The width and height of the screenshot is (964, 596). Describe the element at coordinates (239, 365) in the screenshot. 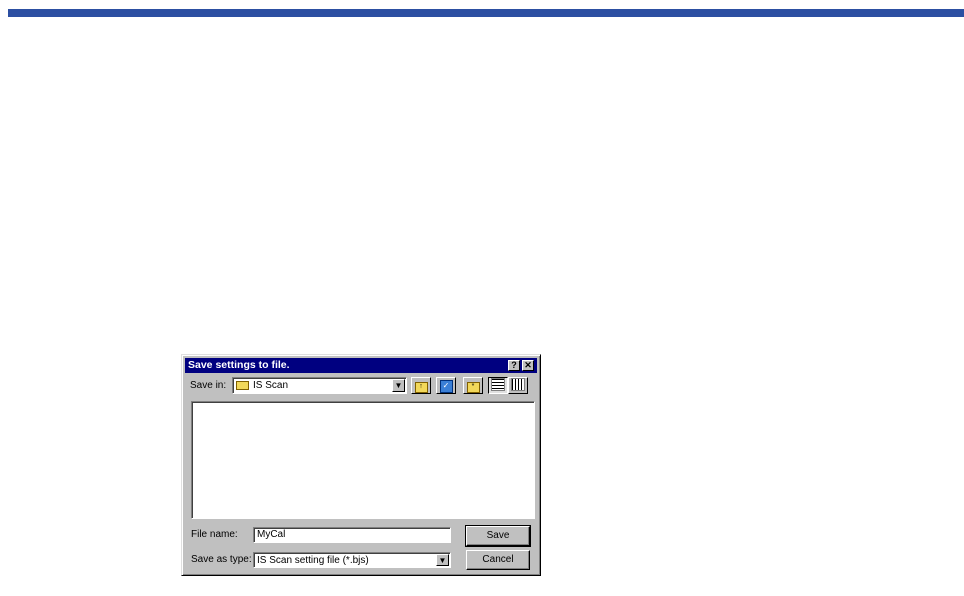

I see `dialog-title: Save settings to file.` at that location.